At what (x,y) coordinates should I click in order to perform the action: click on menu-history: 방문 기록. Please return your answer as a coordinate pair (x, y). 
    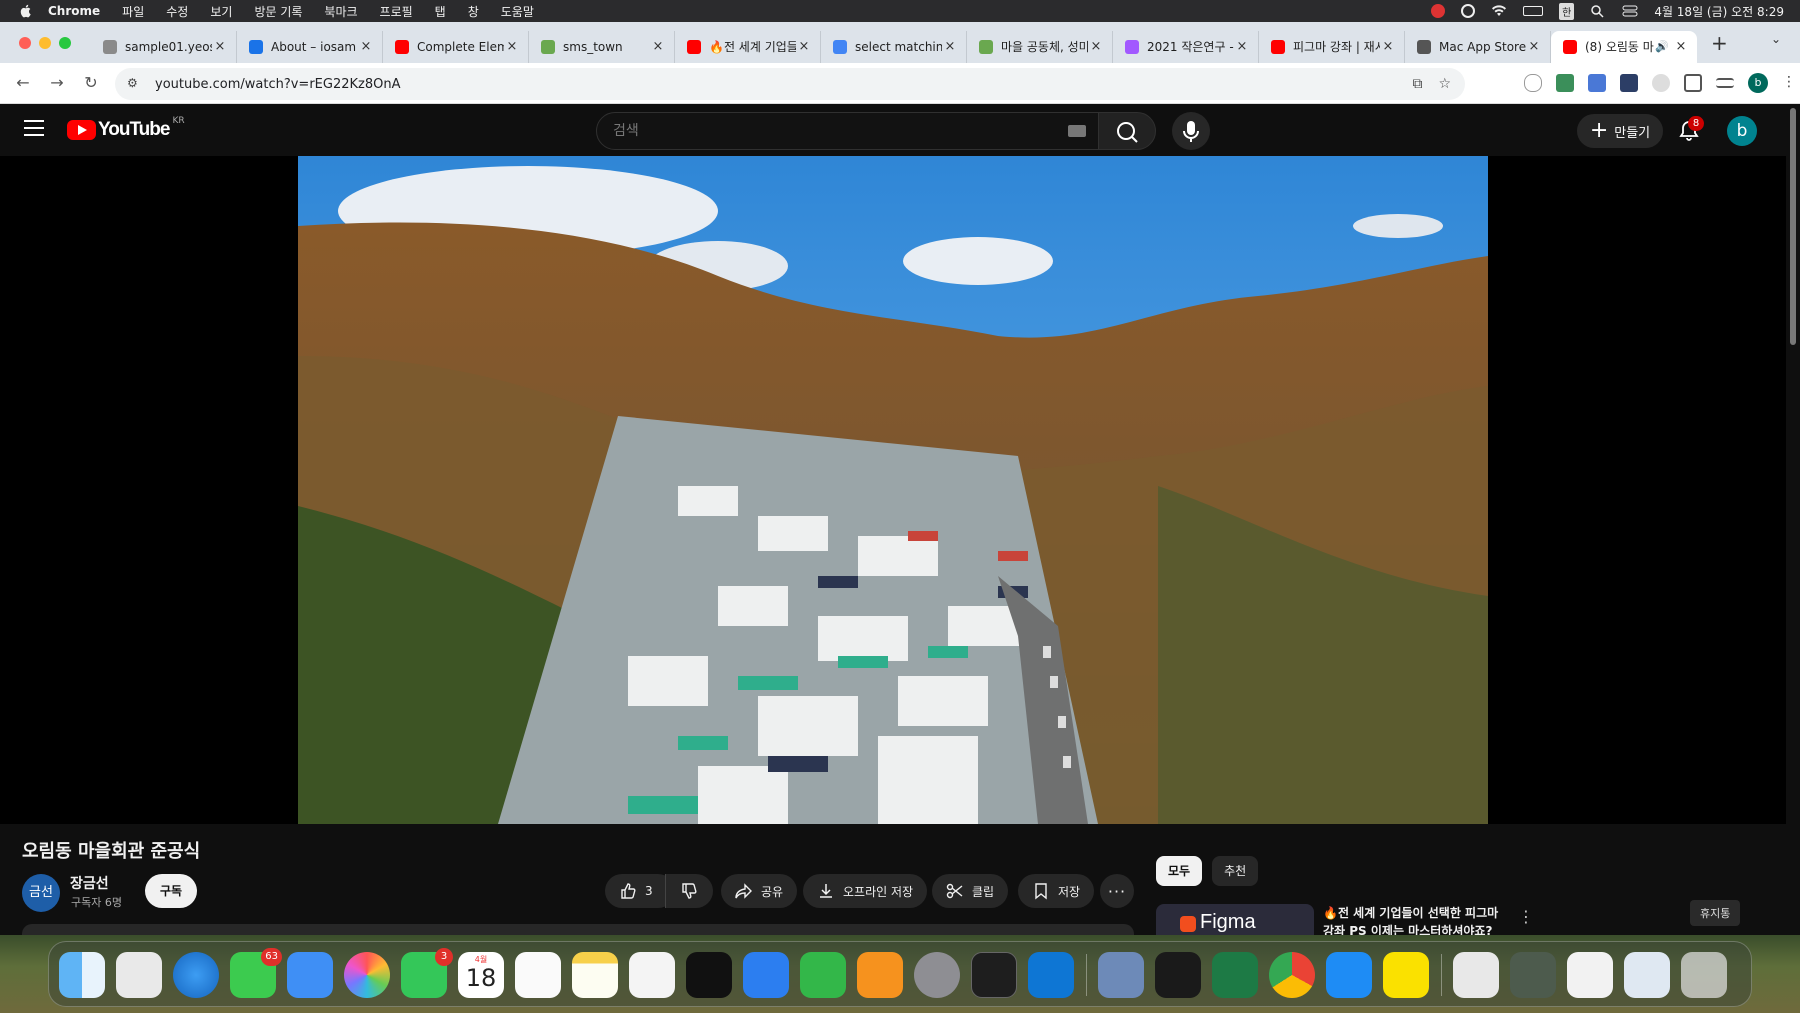
    Looking at the image, I should click on (278, 11).